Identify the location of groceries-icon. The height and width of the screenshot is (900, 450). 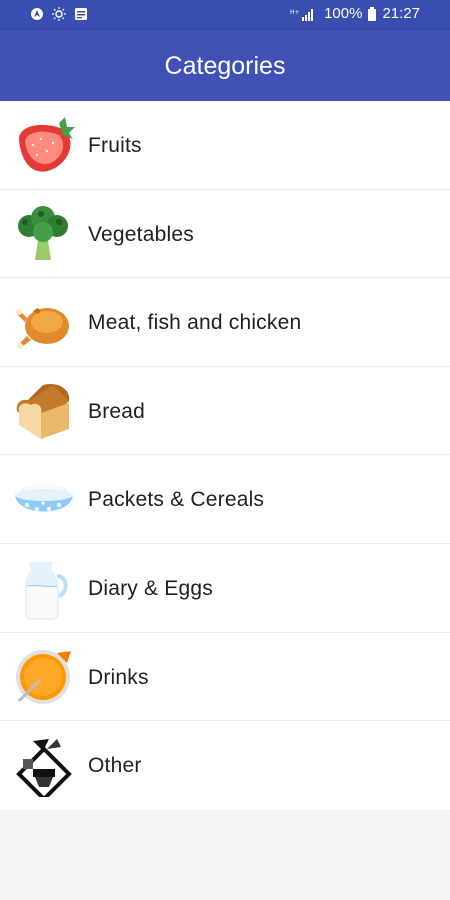
(44, 766).